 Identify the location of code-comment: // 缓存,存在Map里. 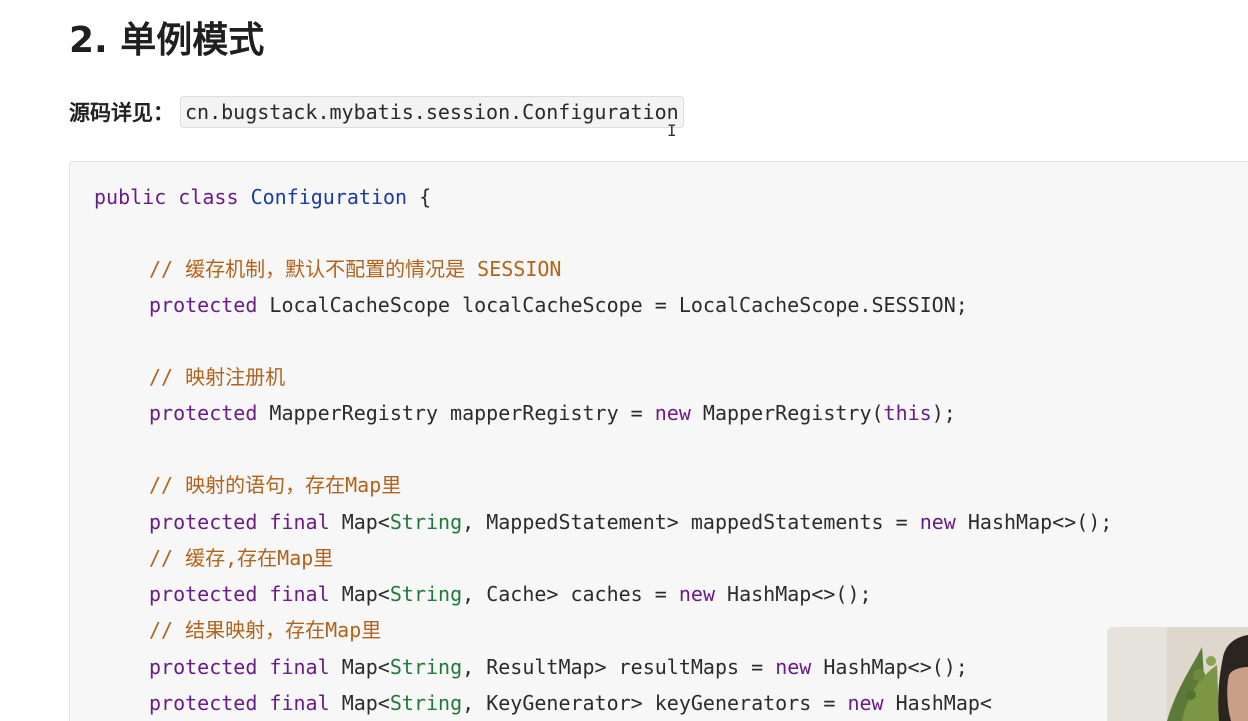
(213, 558).